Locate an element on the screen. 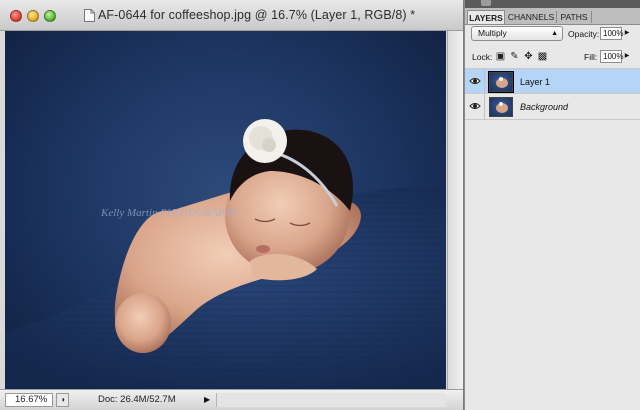 The height and width of the screenshot is (410, 640). panel-grip-icon is located at coordinates (486, 3).